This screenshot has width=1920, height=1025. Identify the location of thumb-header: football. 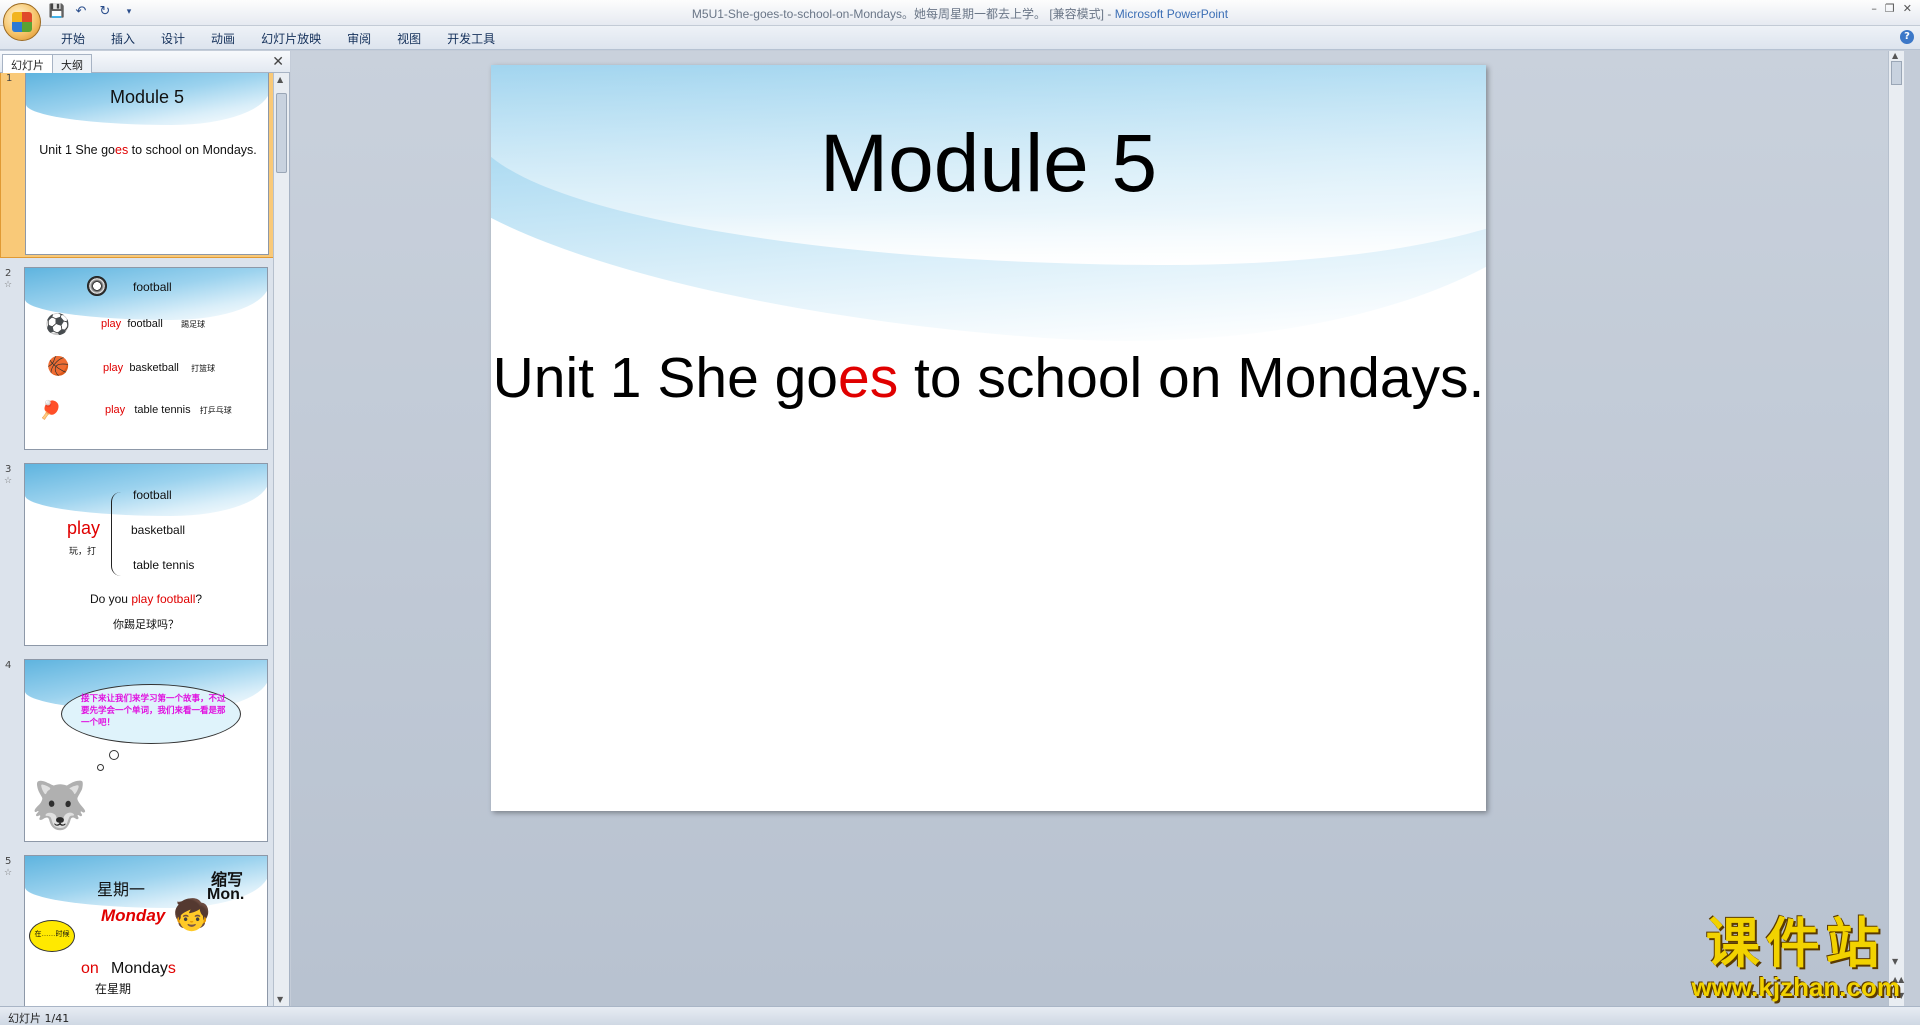
(152, 287).